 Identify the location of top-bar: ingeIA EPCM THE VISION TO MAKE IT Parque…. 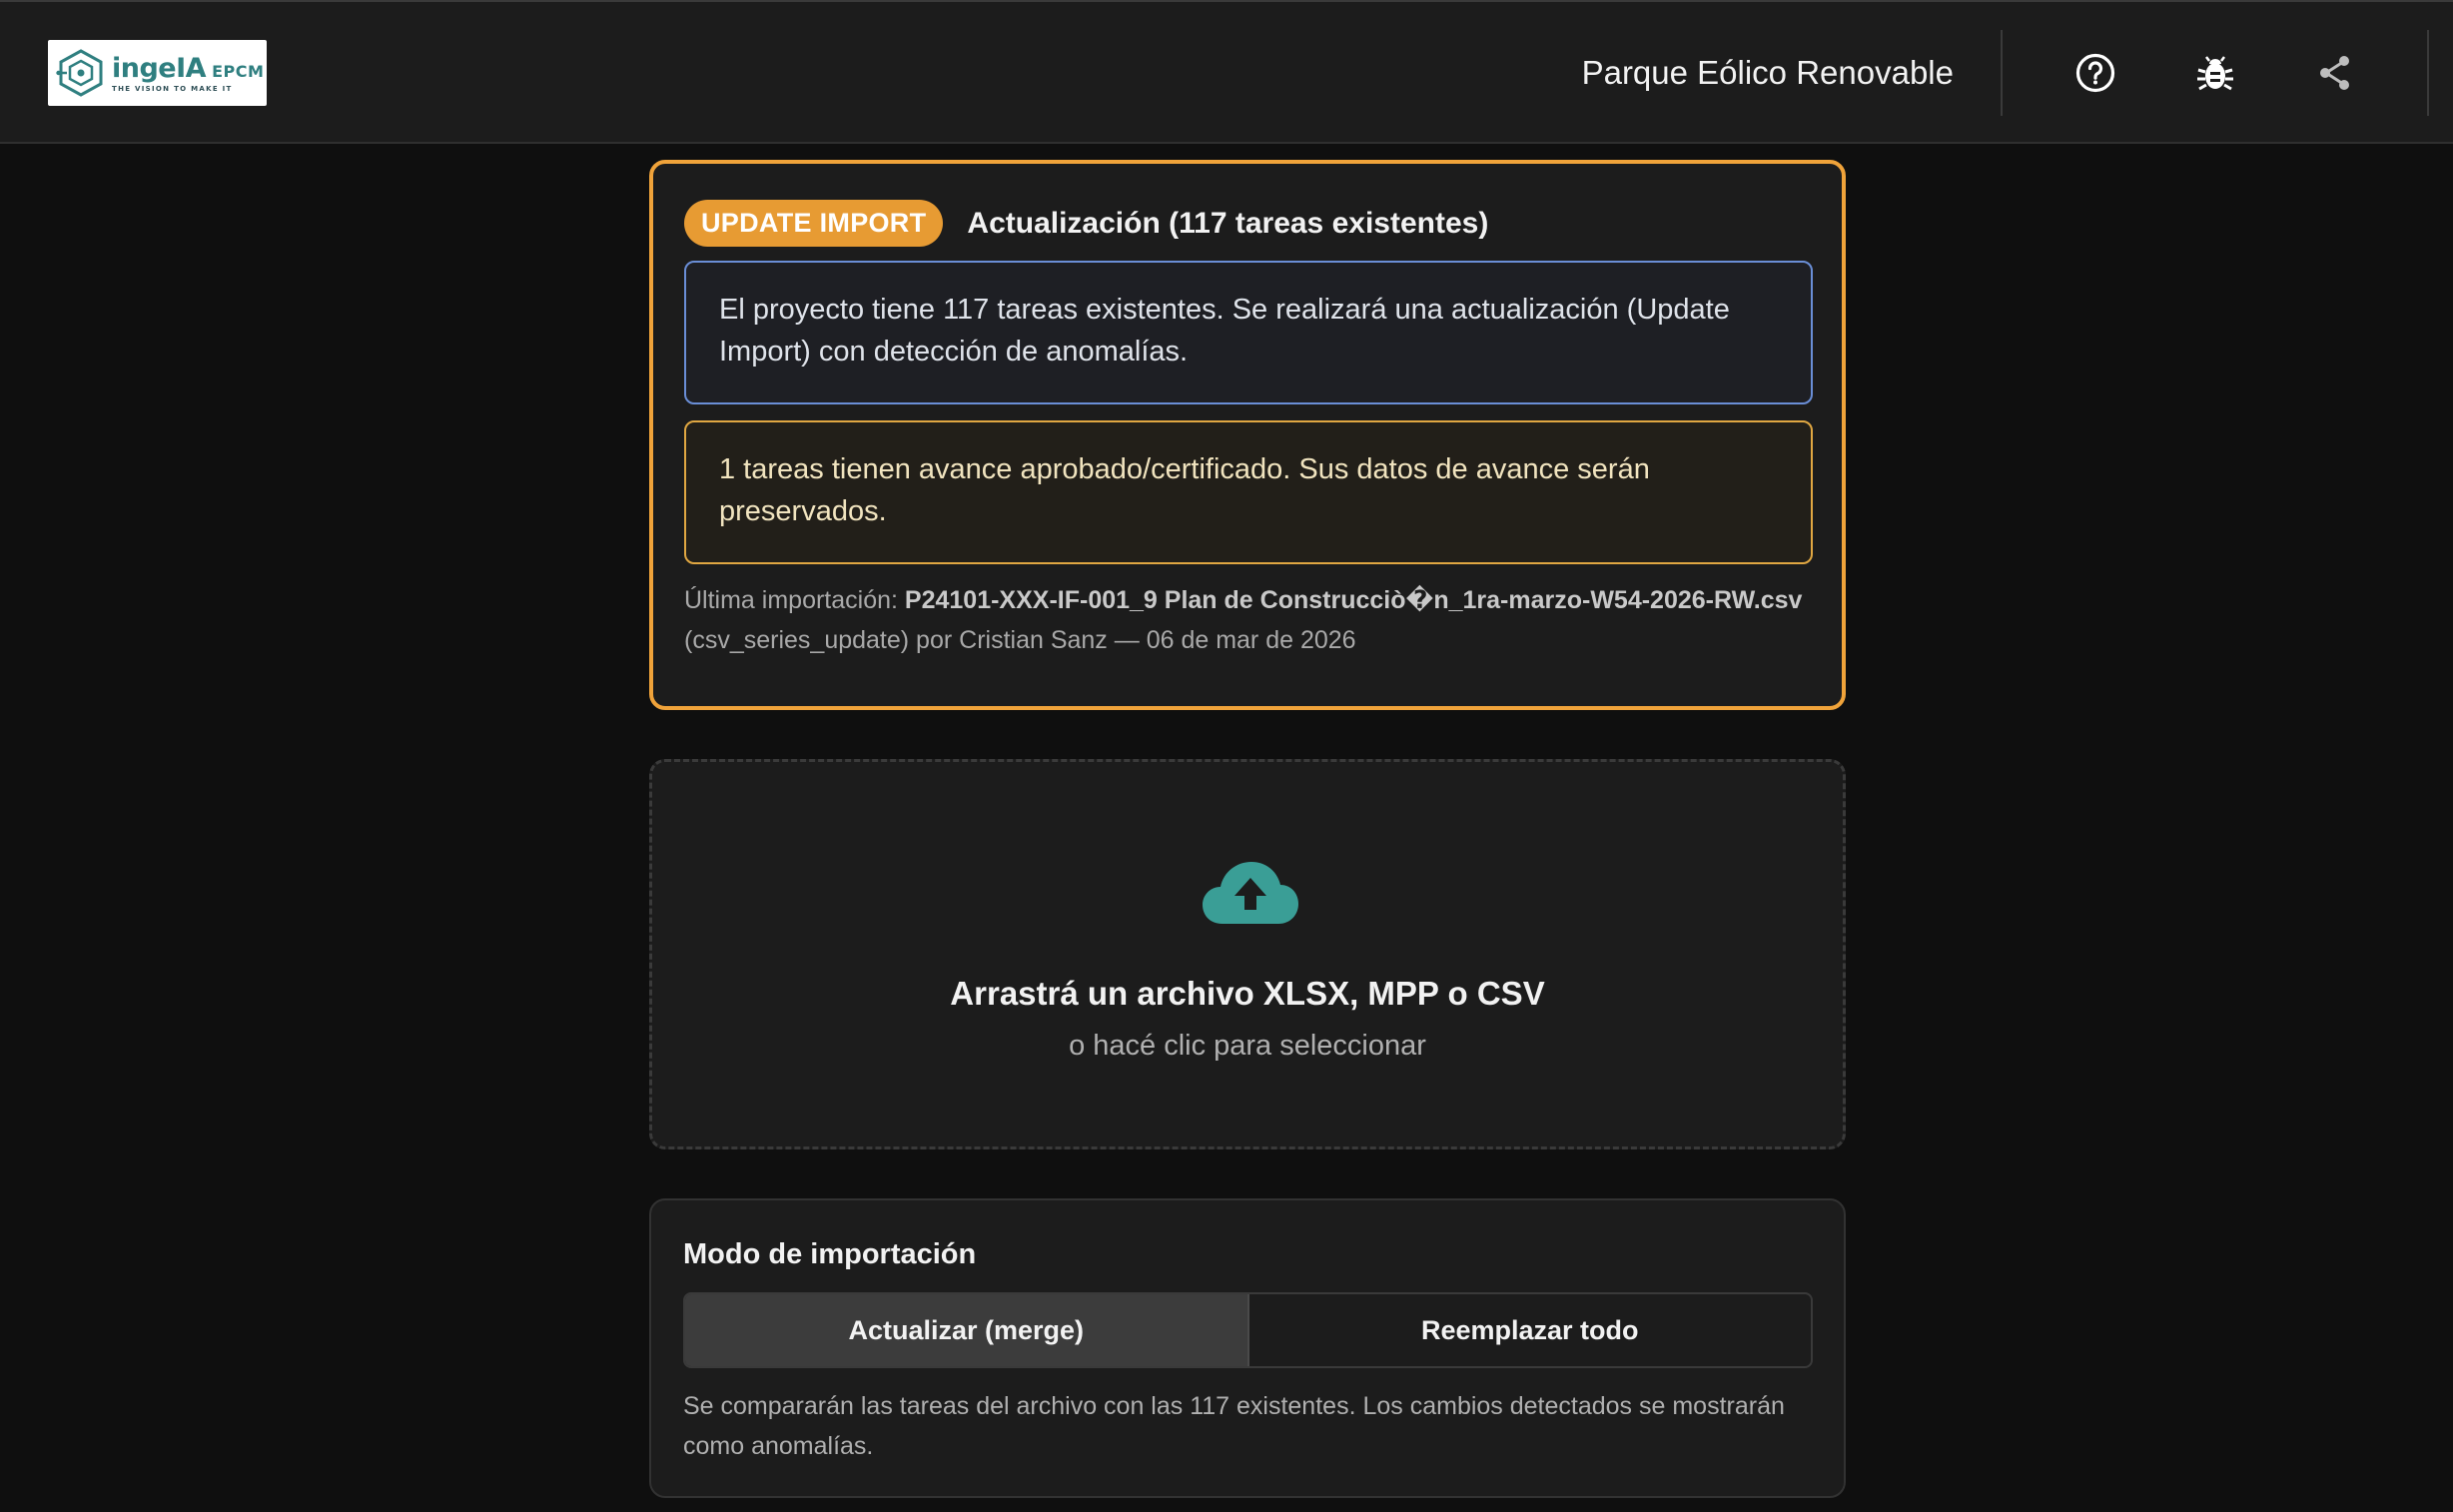
(1227, 72).